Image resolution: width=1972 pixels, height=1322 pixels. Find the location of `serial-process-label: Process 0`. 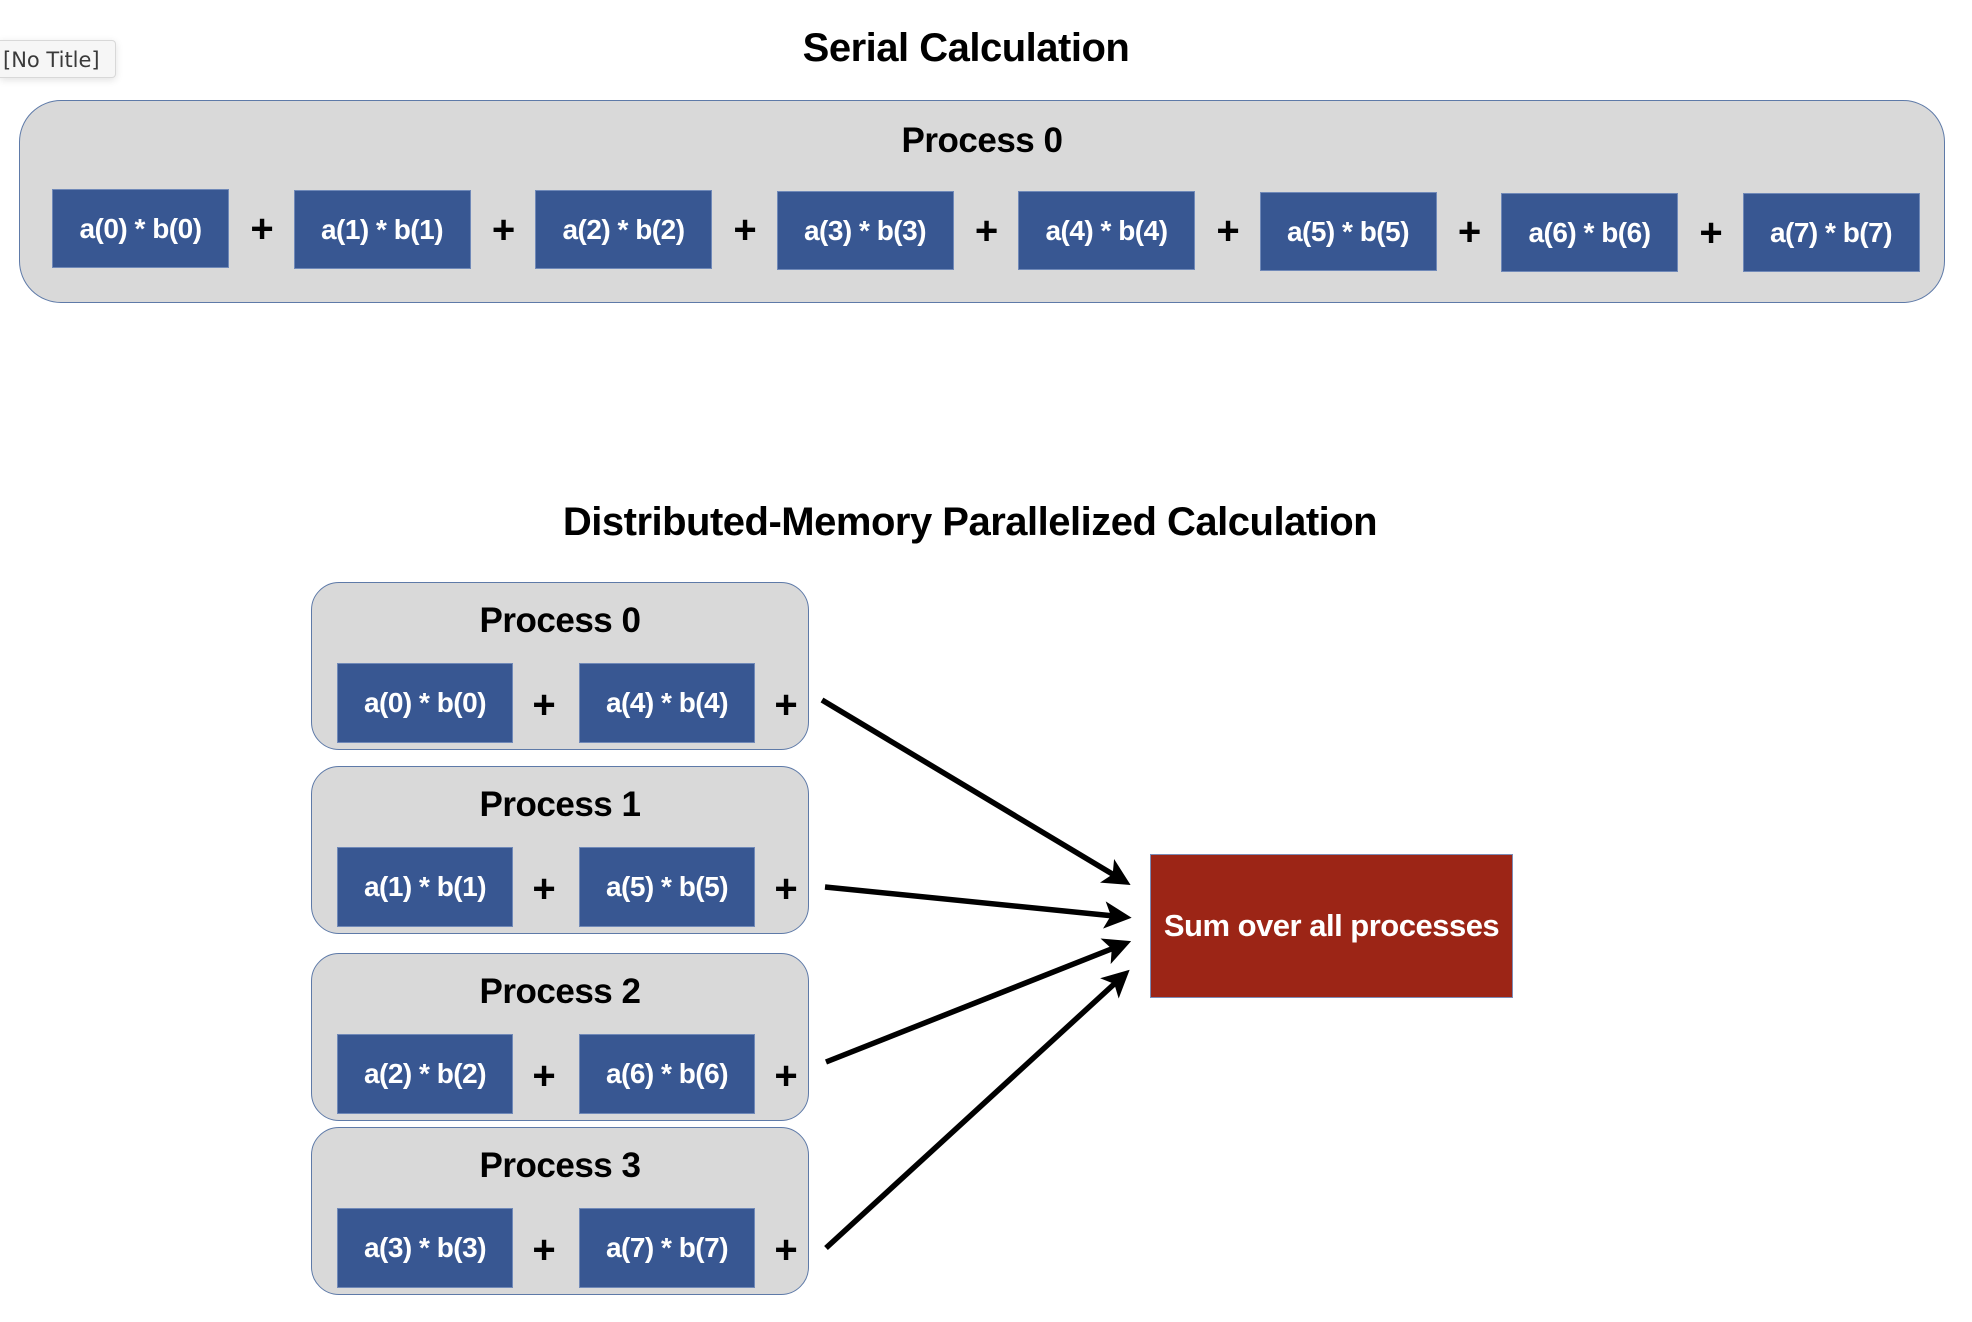

serial-process-label: Process 0 is located at coordinates (982, 140).